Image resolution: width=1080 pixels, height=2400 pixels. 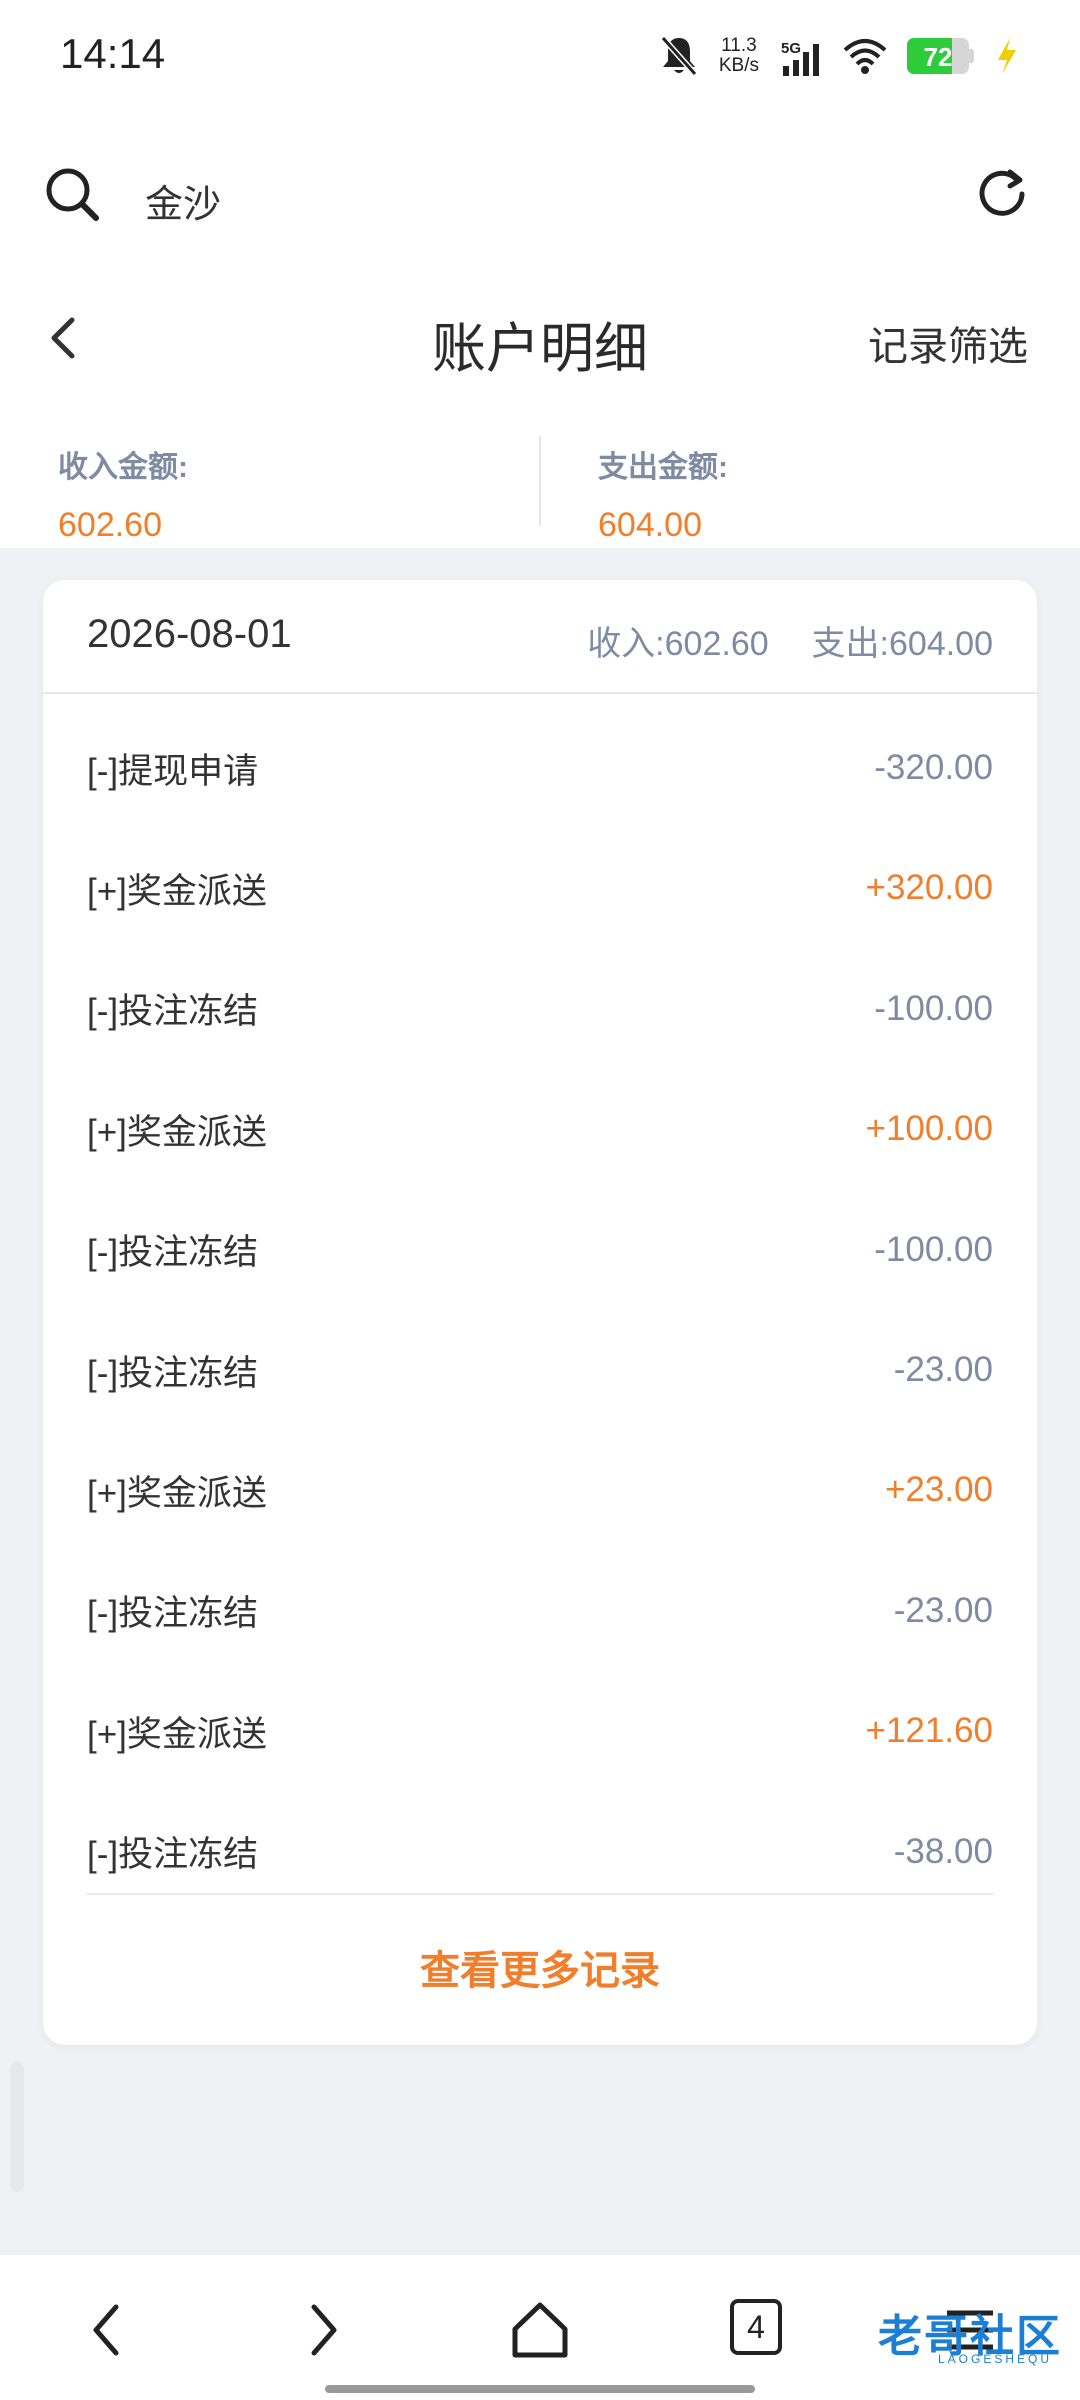 I want to click on record-amount: +100.00, so click(x=929, y=1129).